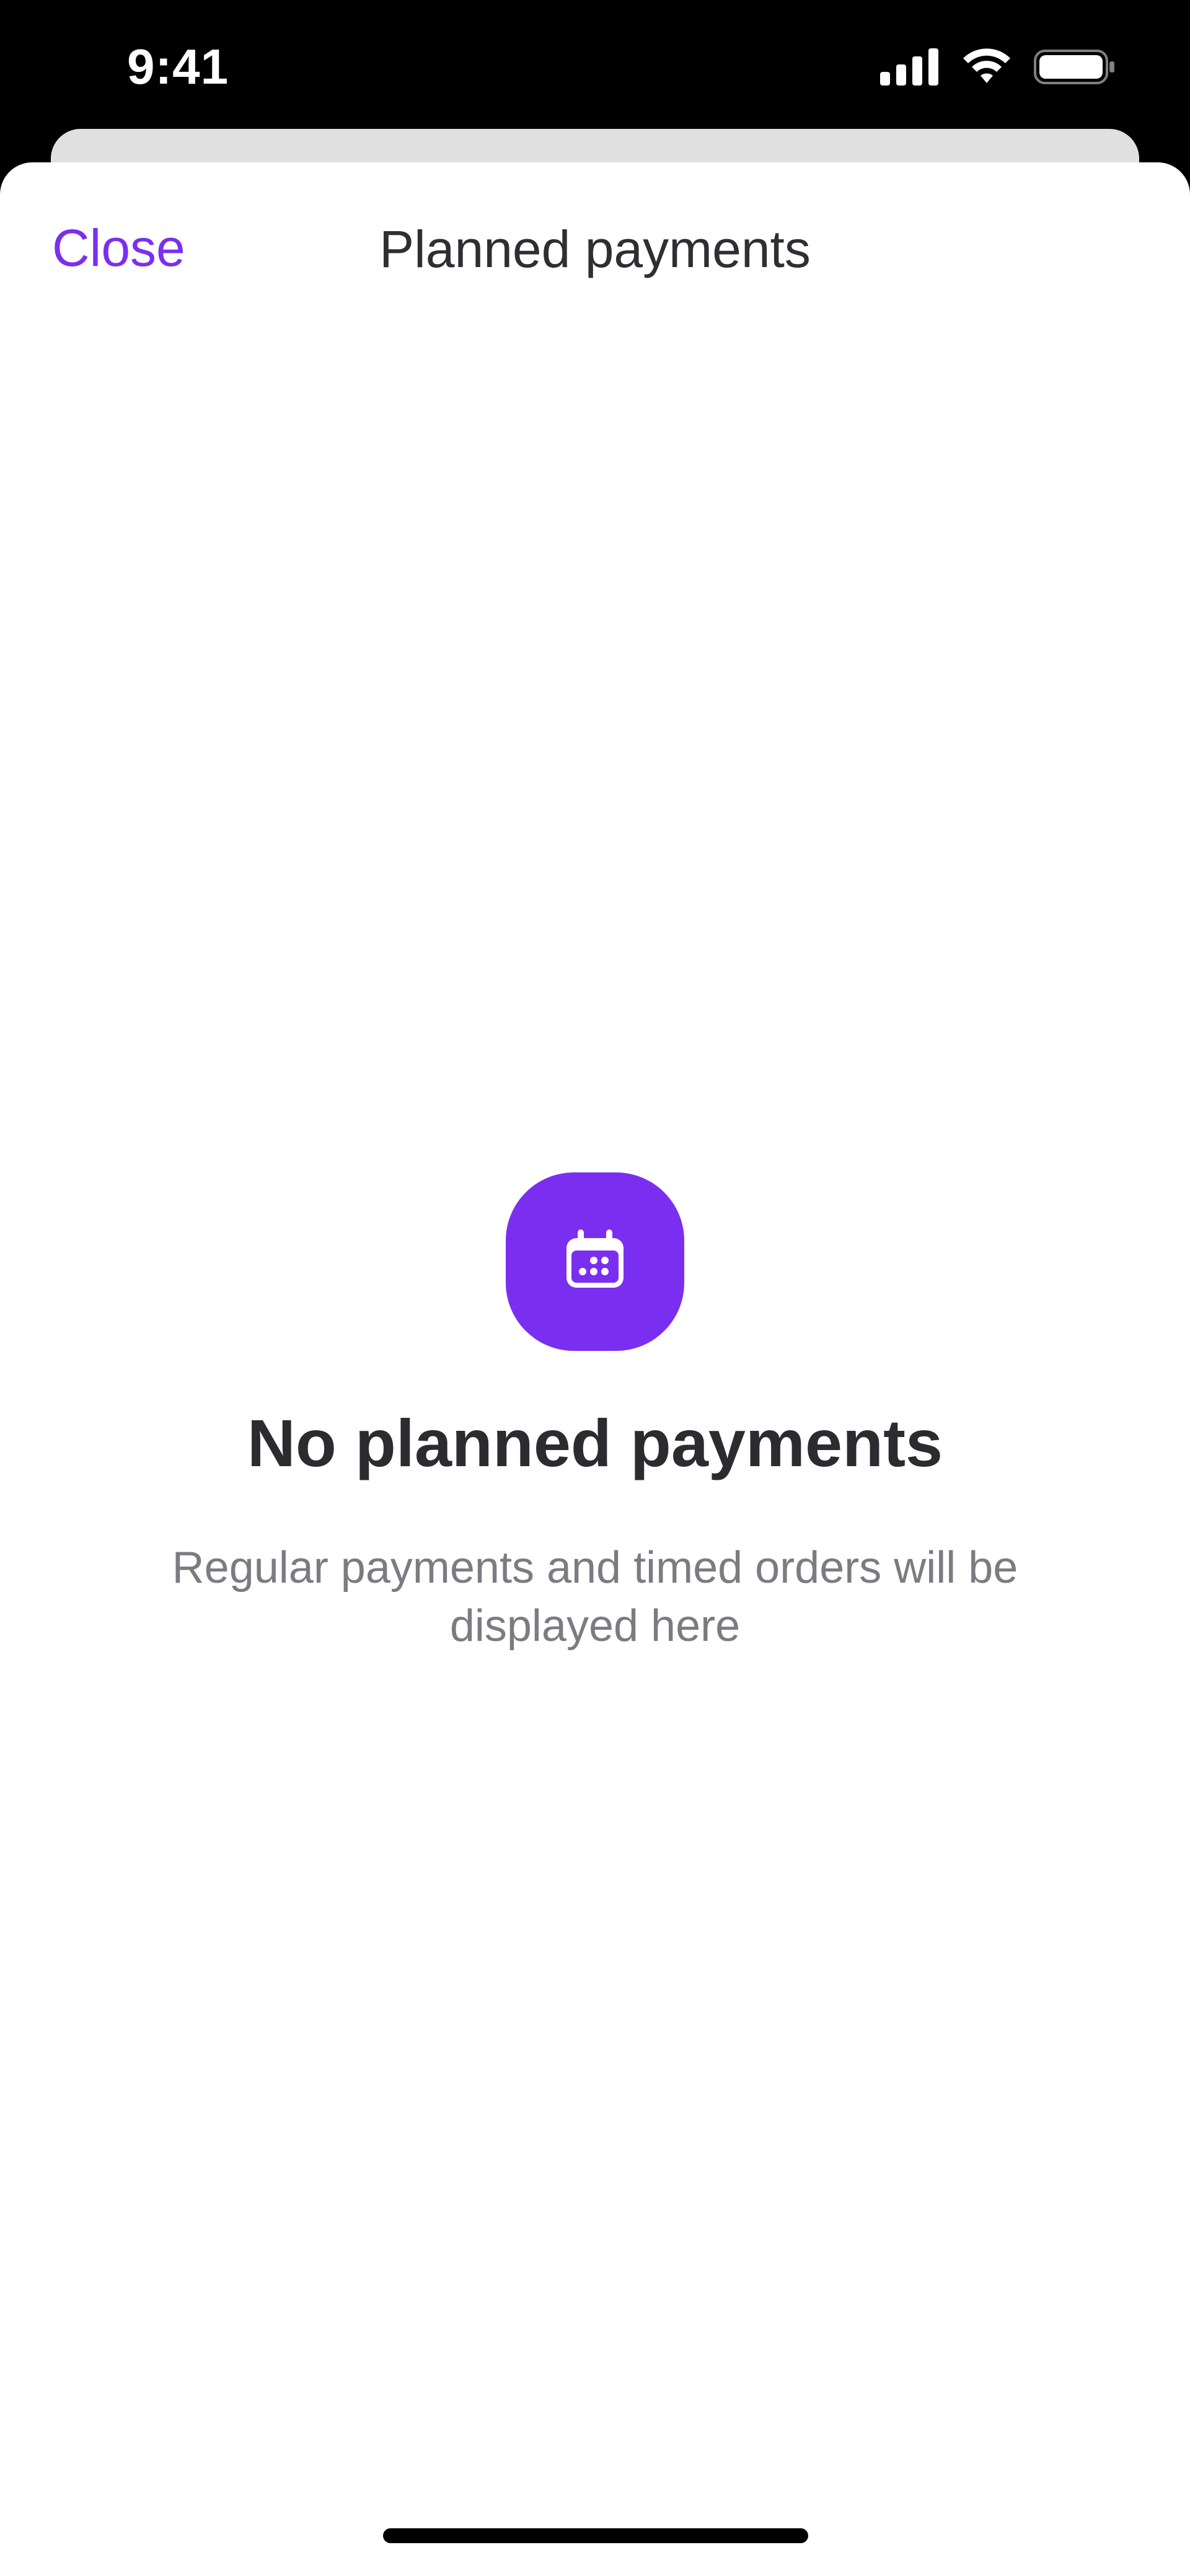 This screenshot has height=2576, width=1190. I want to click on empty-state-icon-badge, so click(595, 1261).